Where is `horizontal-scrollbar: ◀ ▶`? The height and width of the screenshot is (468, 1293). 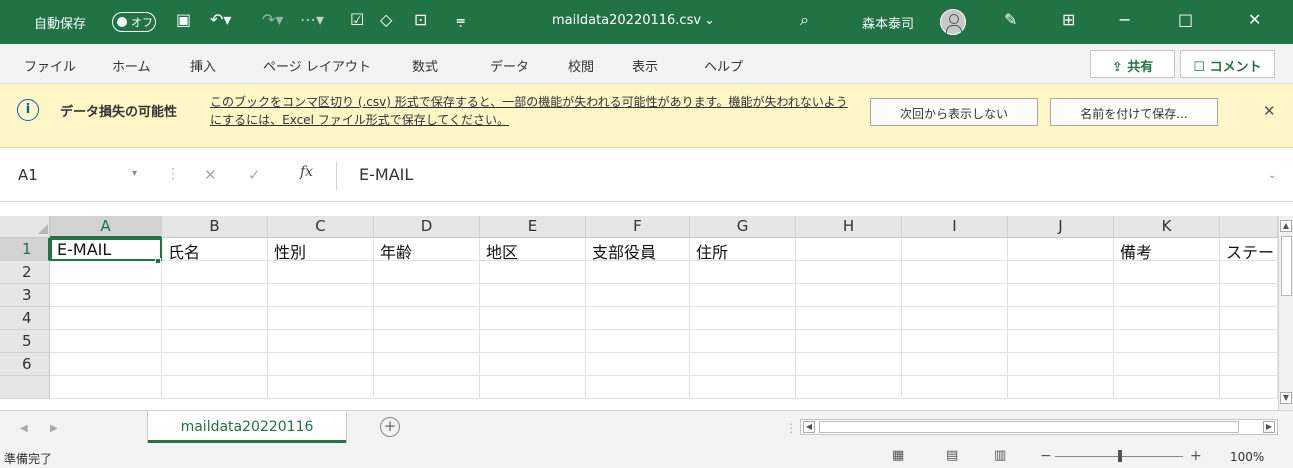
horizontal-scrollbar: ◀ ▶ is located at coordinates (1039, 427).